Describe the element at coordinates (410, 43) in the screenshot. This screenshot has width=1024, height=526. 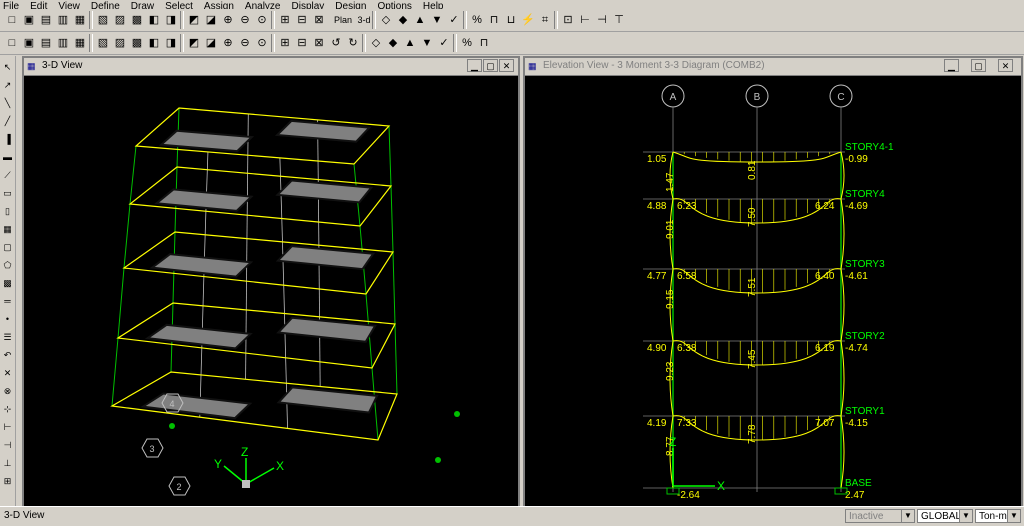
I see `beam-icon: ▲` at that location.